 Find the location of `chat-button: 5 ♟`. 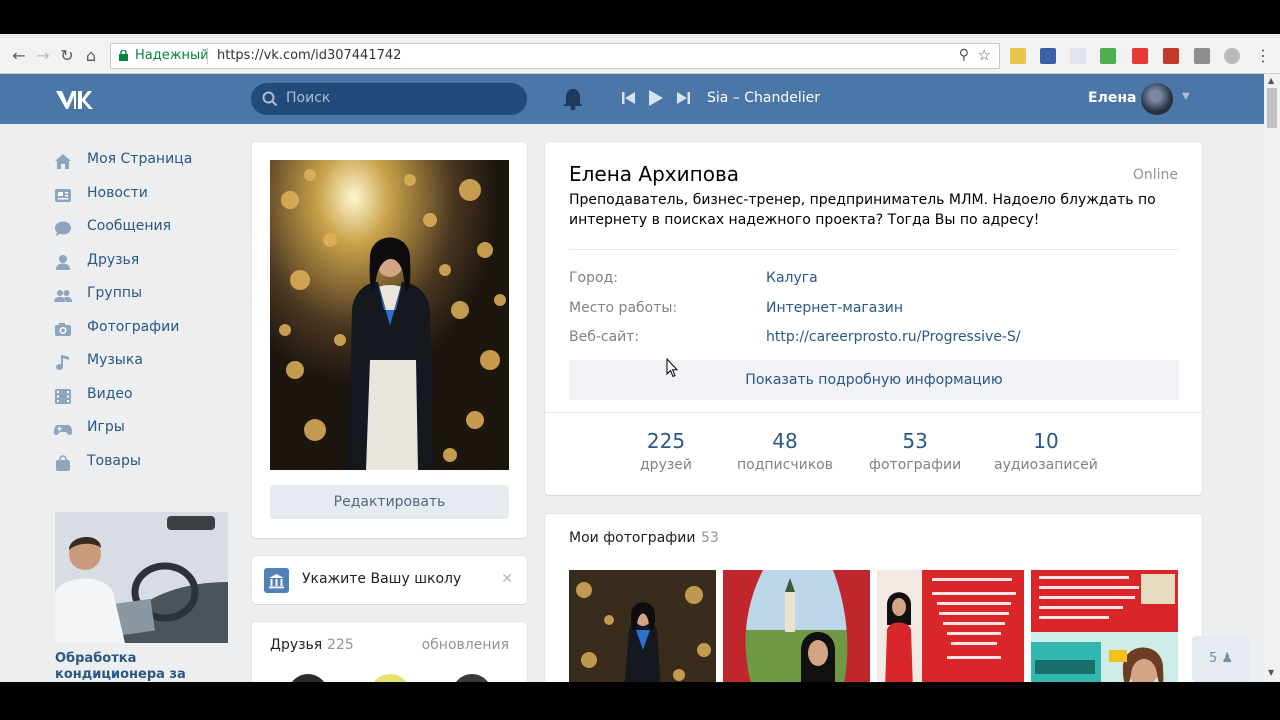

chat-button: 5 ♟ is located at coordinates (1221, 659).